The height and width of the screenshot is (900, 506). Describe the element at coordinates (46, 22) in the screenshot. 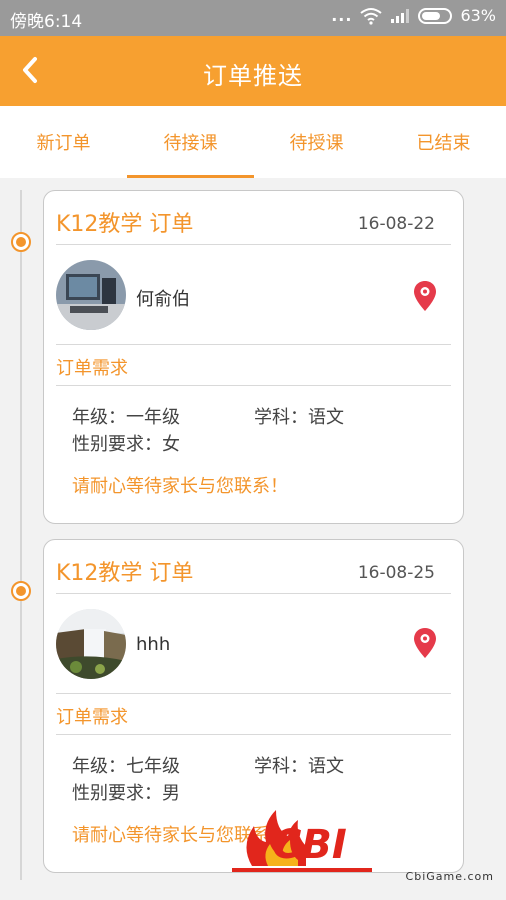

I see `status-time: 傍晚6:14` at that location.